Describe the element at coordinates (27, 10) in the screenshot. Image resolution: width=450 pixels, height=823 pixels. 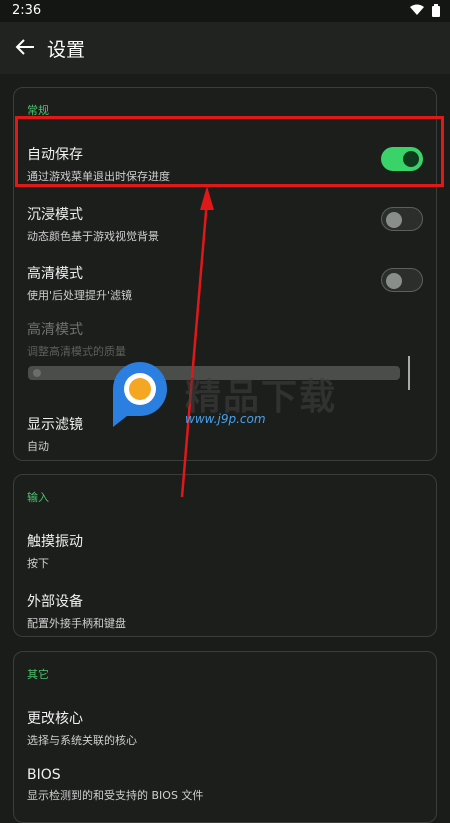
I see `status-time: 2:36` at that location.